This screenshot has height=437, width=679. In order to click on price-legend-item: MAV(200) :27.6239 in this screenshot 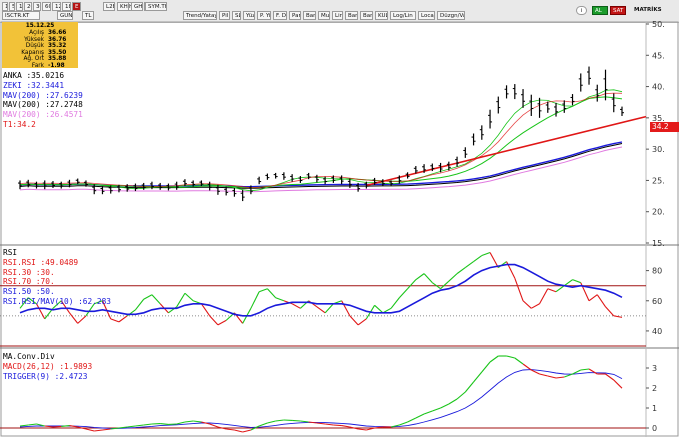, I will do `click(43, 95)`.